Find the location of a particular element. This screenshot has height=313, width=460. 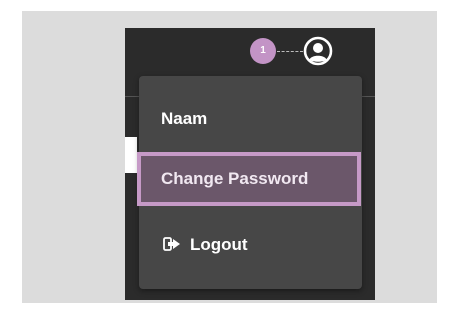

menu-item-logout: Logout is located at coordinates (250, 245).